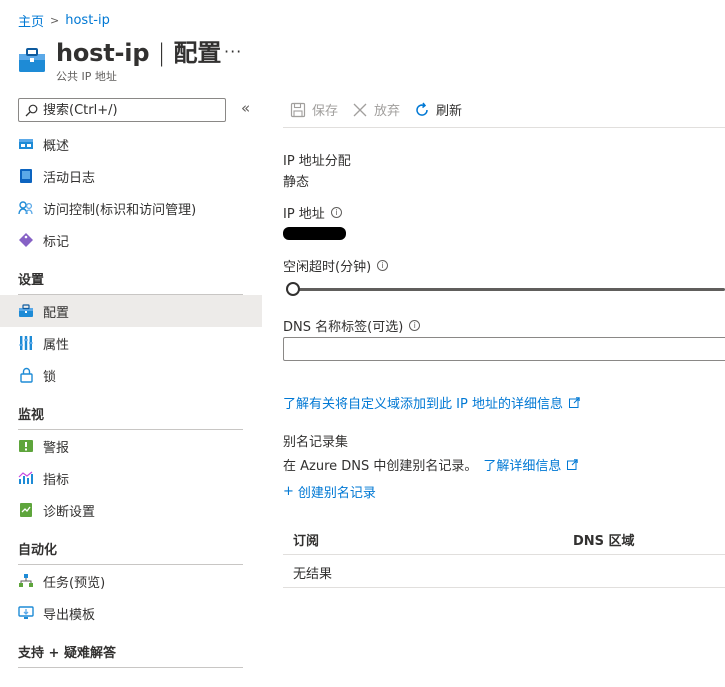  I want to click on sidebar-item-label: 配置, so click(56, 313).